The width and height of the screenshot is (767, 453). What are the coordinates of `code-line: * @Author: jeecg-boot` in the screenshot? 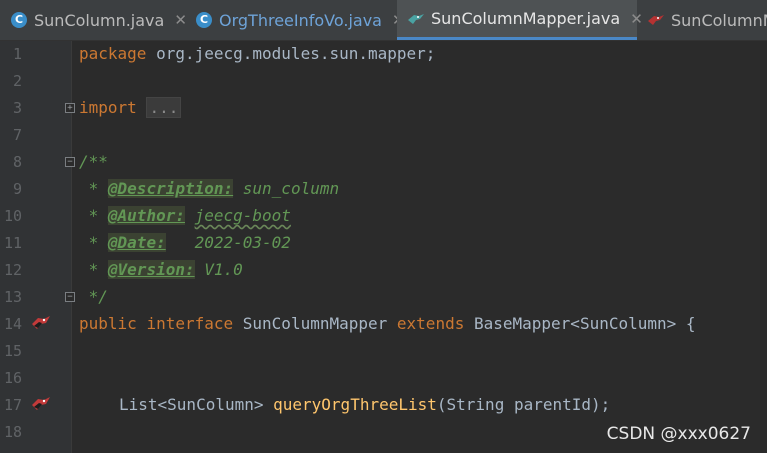 It's located at (185, 216).